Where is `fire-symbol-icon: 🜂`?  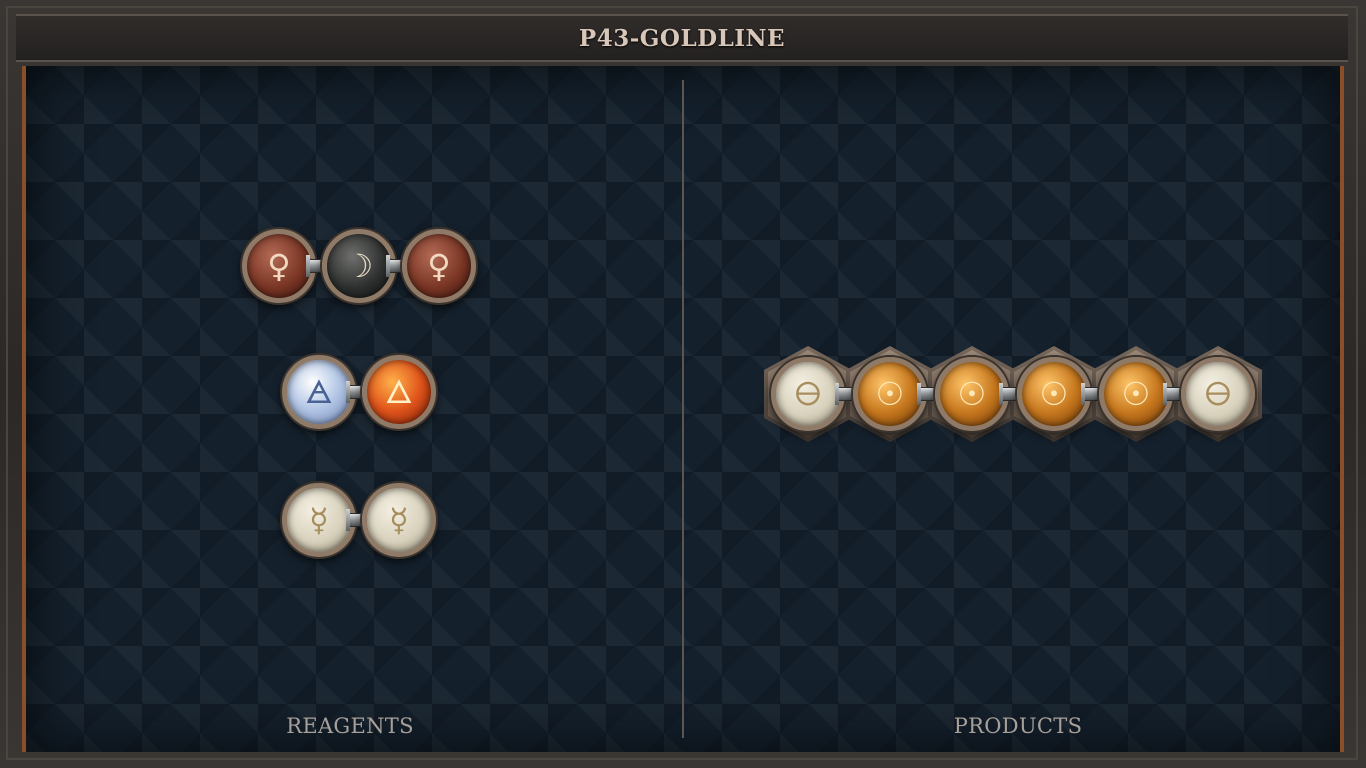
fire-symbol-icon: 🜂 is located at coordinates (399, 392).